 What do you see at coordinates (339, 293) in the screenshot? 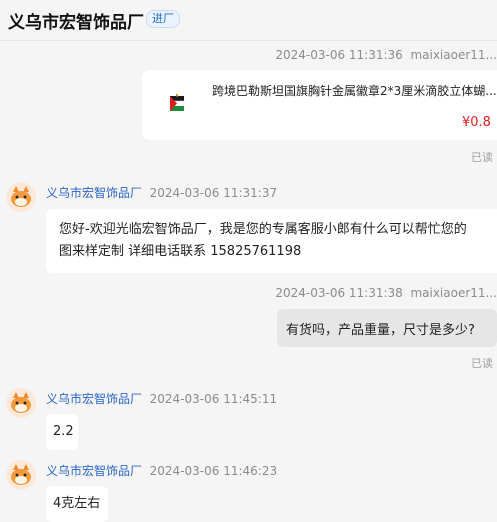
I see `message-time: 2024-03-06 11:31:38` at bounding box center [339, 293].